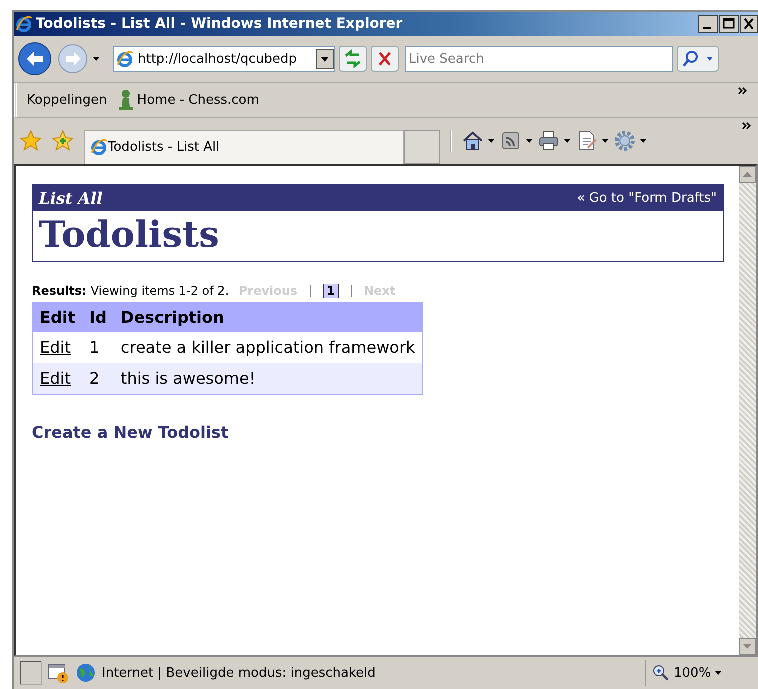 The width and height of the screenshot is (758, 689). What do you see at coordinates (130, 432) in the screenshot?
I see `create-link: Create a New Todolist` at bounding box center [130, 432].